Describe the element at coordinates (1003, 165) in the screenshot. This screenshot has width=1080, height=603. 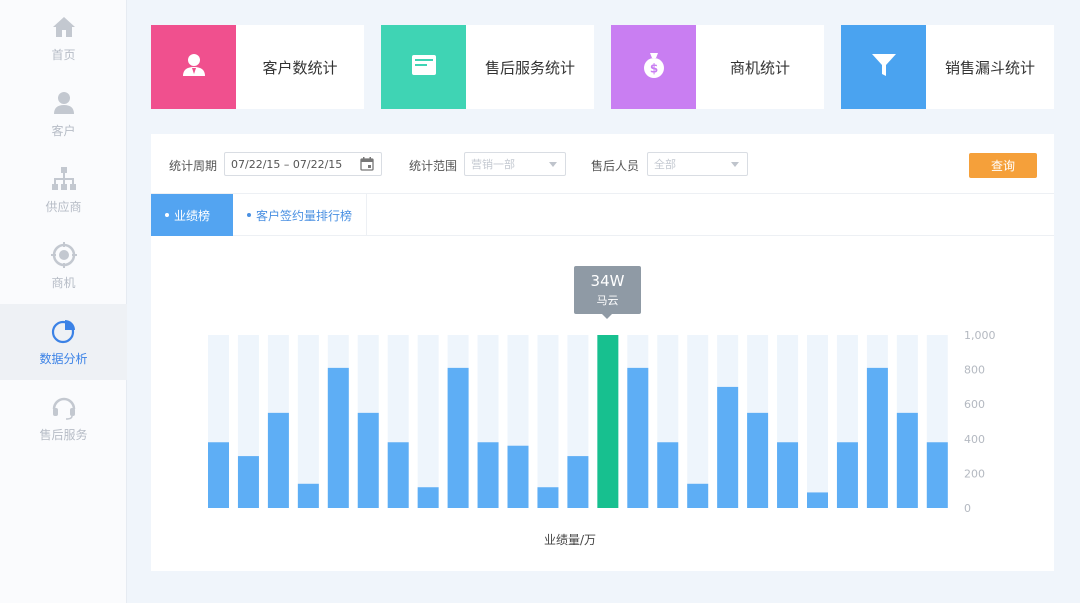
I see `query-button: 查询` at that location.